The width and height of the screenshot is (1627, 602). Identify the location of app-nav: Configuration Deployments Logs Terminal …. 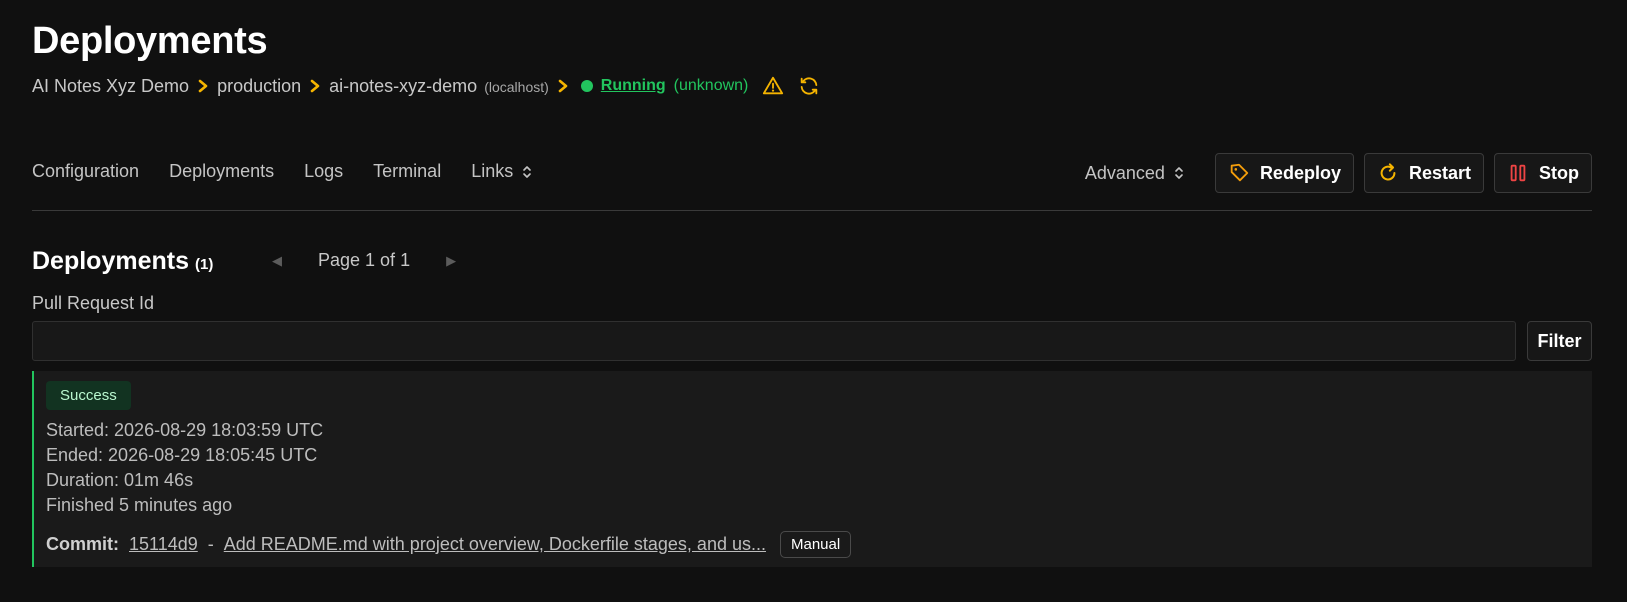
(812, 182).